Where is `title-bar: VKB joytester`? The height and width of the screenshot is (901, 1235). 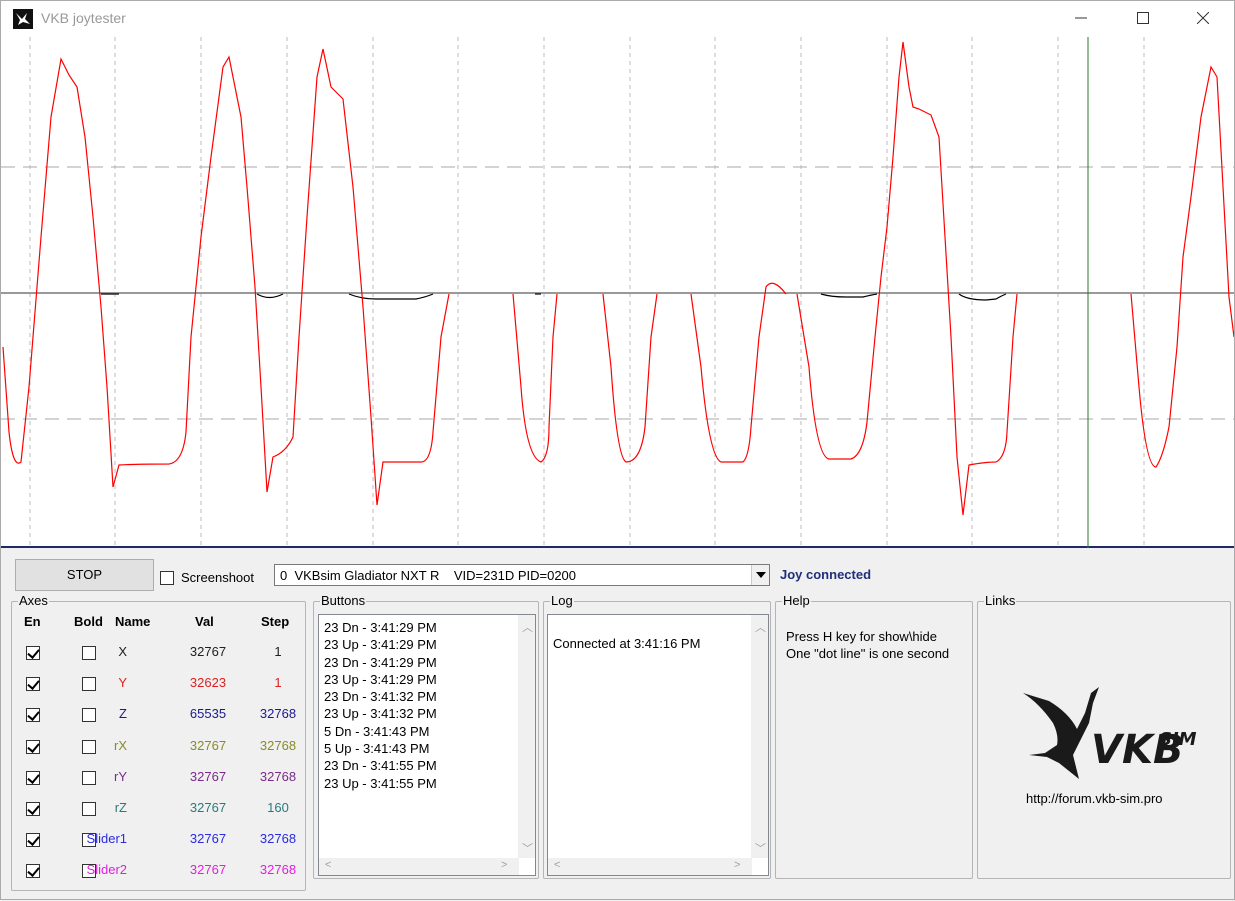
title-bar: VKB joytester is located at coordinates (617, 19).